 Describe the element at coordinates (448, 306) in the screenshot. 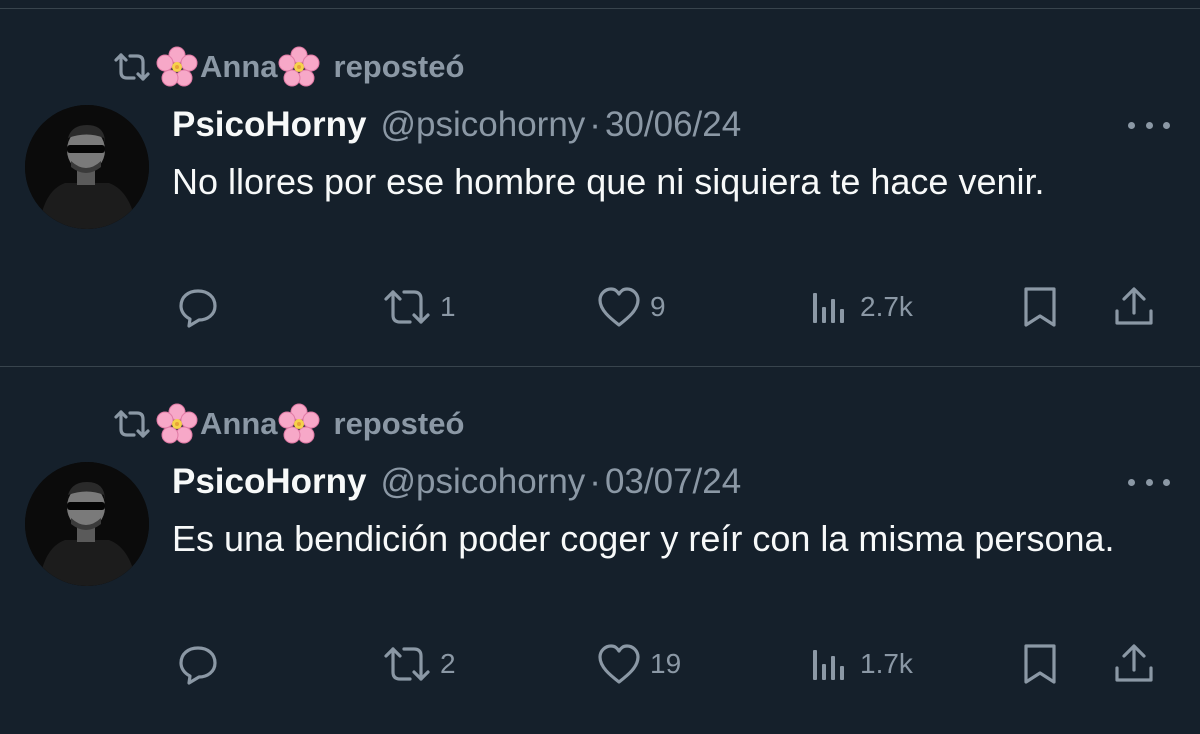

I see `retweet-count: 1` at that location.